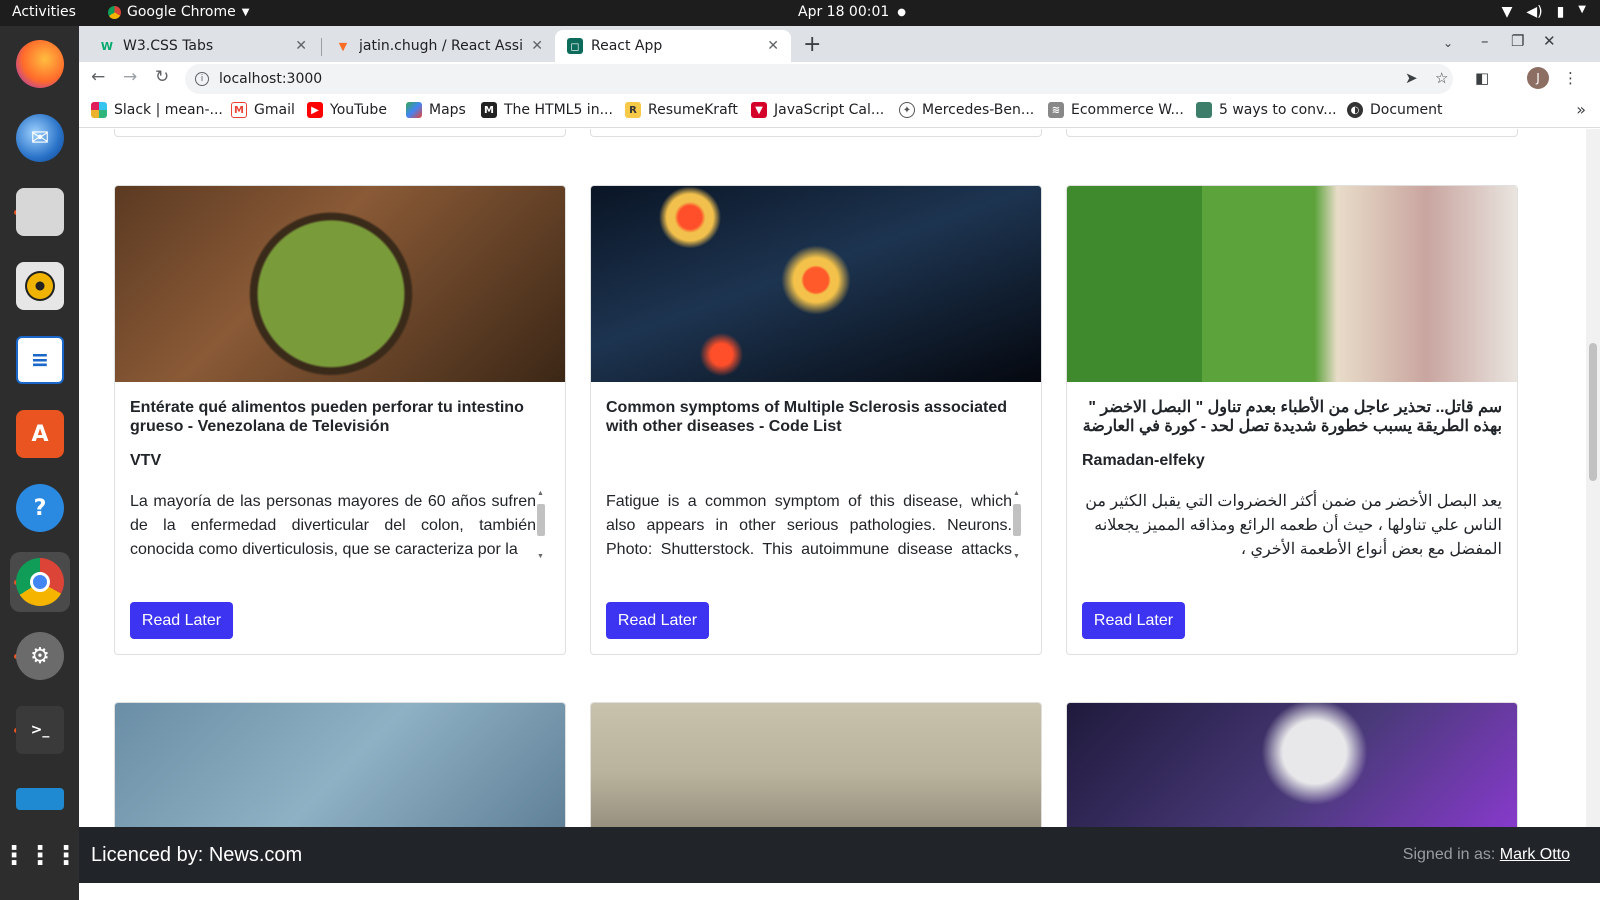 The image size is (1600, 900). I want to click on app-menu: Google Chrome ▼, so click(178, 12).